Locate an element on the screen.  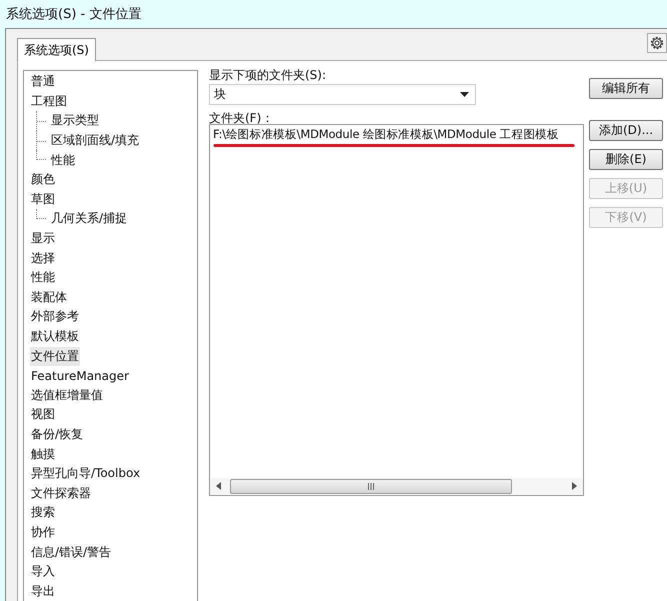
tree-item: 几何关系/捕捉 is located at coordinates (89, 218).